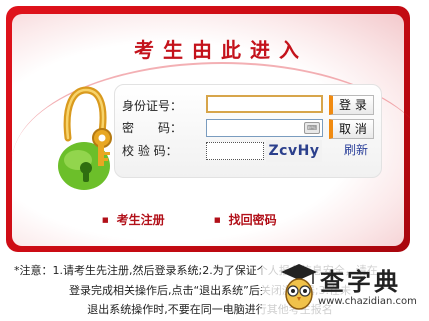  I want to click on login-button: 登 录, so click(351, 105).